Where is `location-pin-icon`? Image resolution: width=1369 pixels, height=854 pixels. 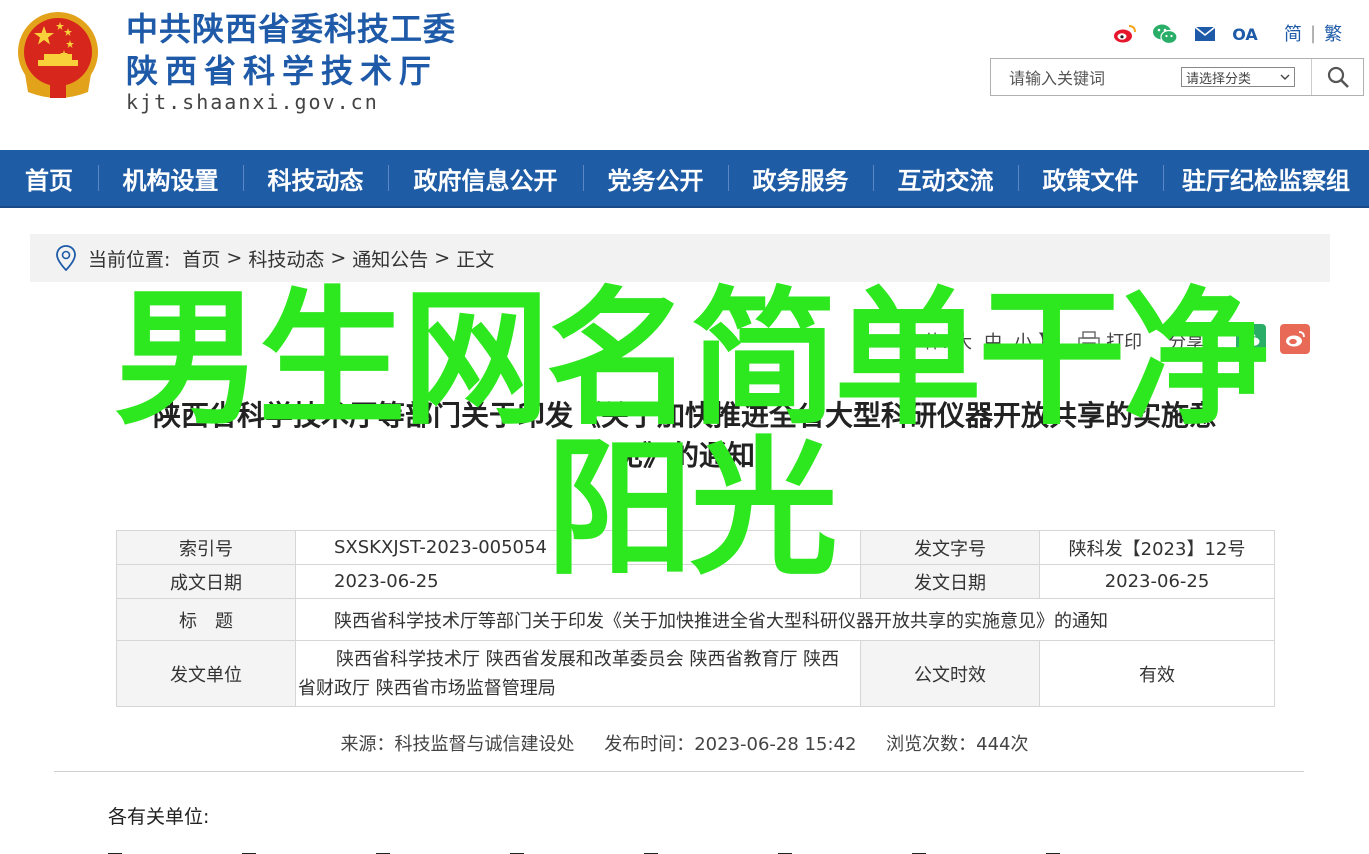 location-pin-icon is located at coordinates (67, 258).